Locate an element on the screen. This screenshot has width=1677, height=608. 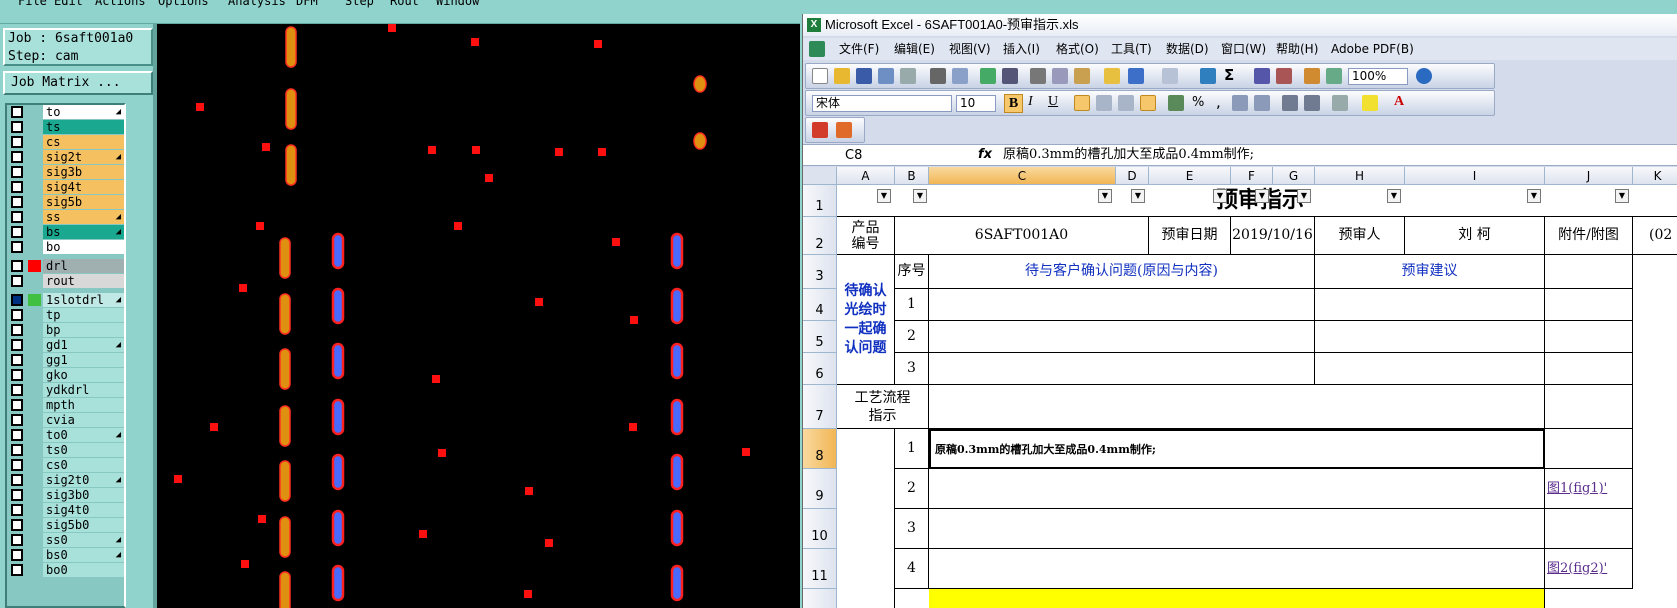
layer-row-ts0: ts0 is located at coordinates (66, 450).